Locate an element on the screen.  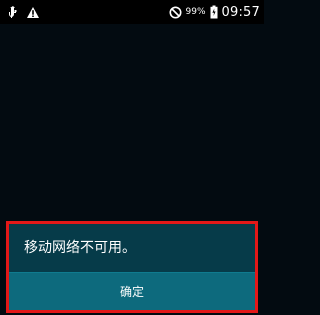
status-right-group: 99% 09:57 is located at coordinates (214, 12).